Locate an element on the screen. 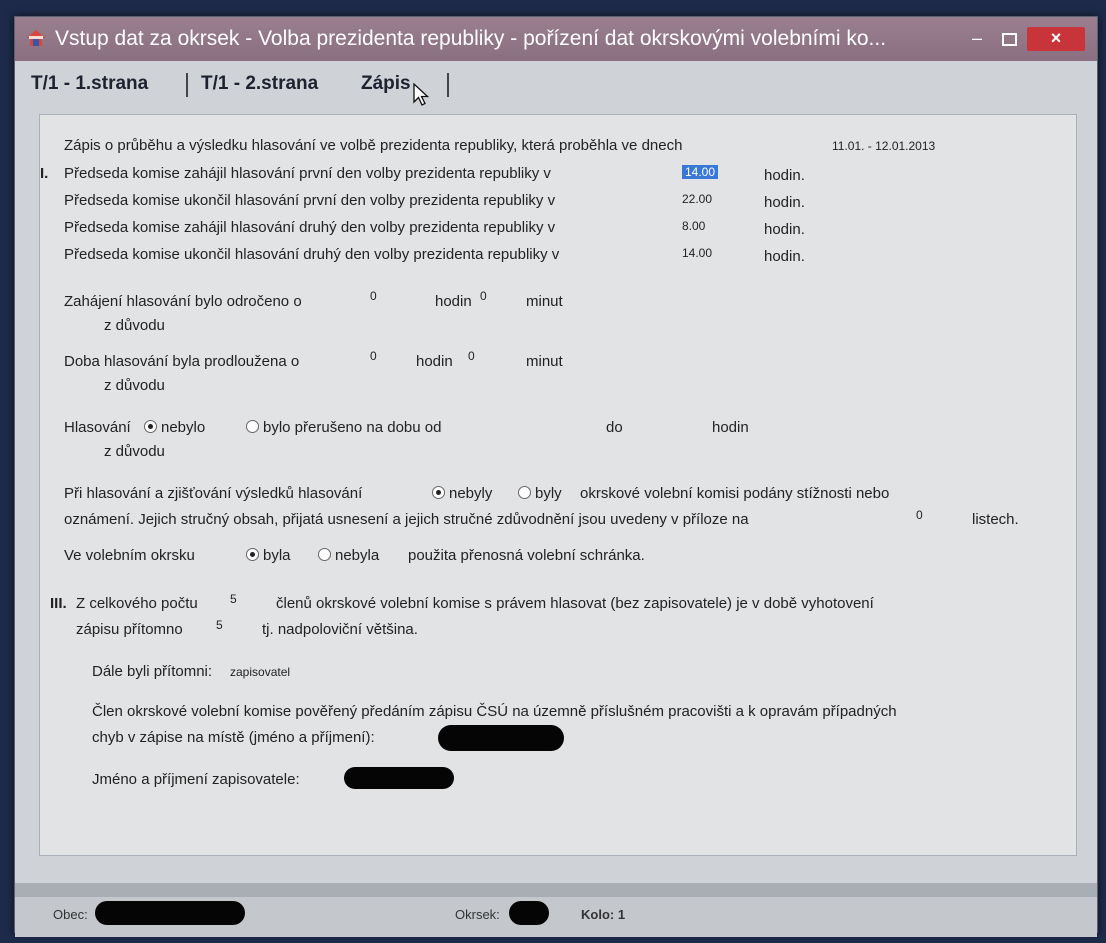  delay-minutes-field: 0 is located at coordinates (483, 296).